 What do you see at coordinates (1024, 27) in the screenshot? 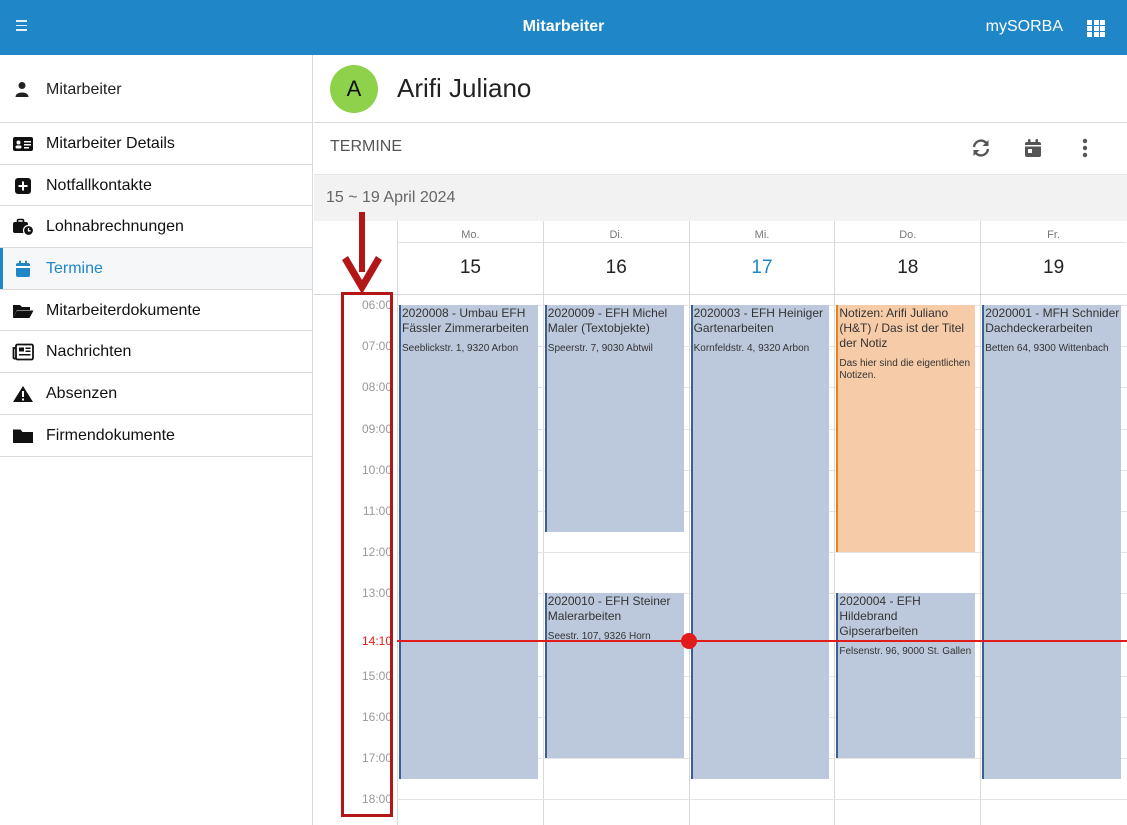
I see `brand-link: mySORBA` at bounding box center [1024, 27].